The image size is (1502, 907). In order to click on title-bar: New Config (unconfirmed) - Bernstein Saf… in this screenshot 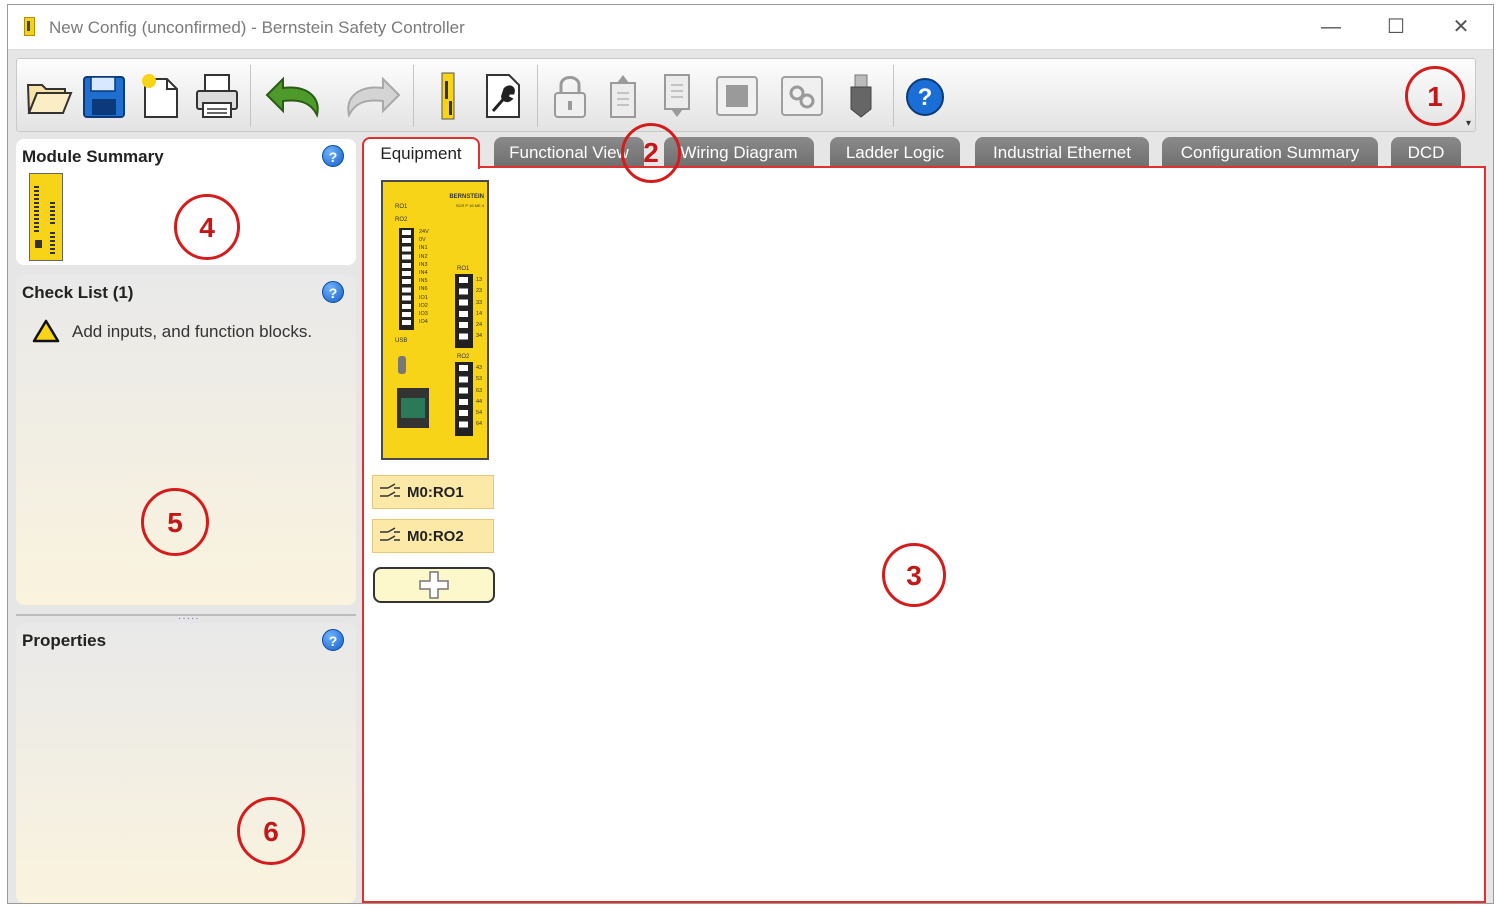, I will do `click(750, 27)`.